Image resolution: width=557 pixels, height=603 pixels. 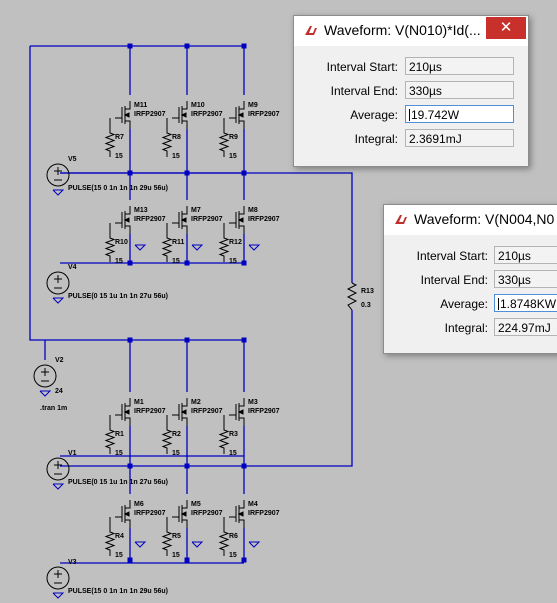 I want to click on integral-field: 2.3691mJ, so click(x=459, y=138).